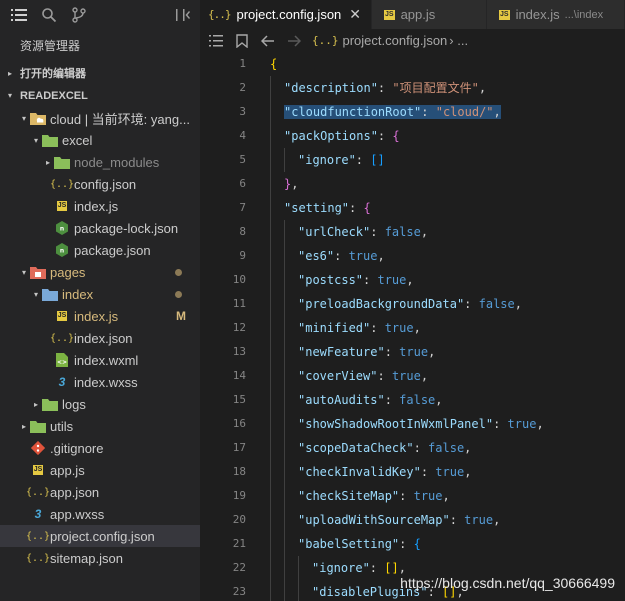 This screenshot has height=601, width=625. Describe the element at coordinates (355, 14) in the screenshot. I see `close-icon: ✕` at that location.